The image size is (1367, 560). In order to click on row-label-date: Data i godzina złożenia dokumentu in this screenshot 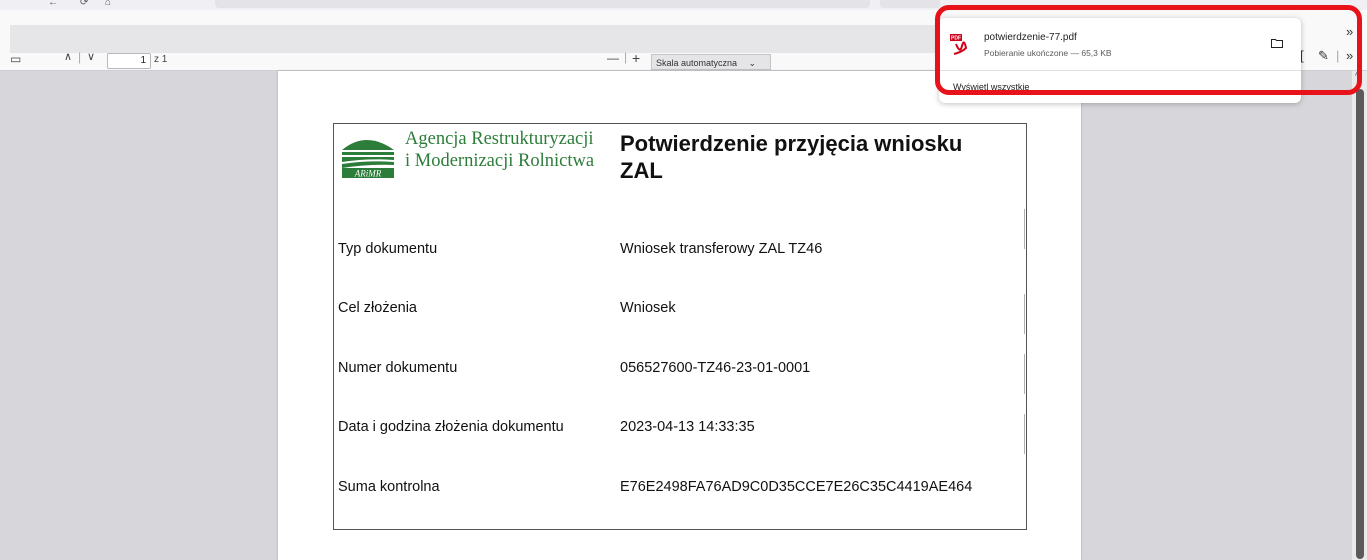, I will do `click(451, 427)`.